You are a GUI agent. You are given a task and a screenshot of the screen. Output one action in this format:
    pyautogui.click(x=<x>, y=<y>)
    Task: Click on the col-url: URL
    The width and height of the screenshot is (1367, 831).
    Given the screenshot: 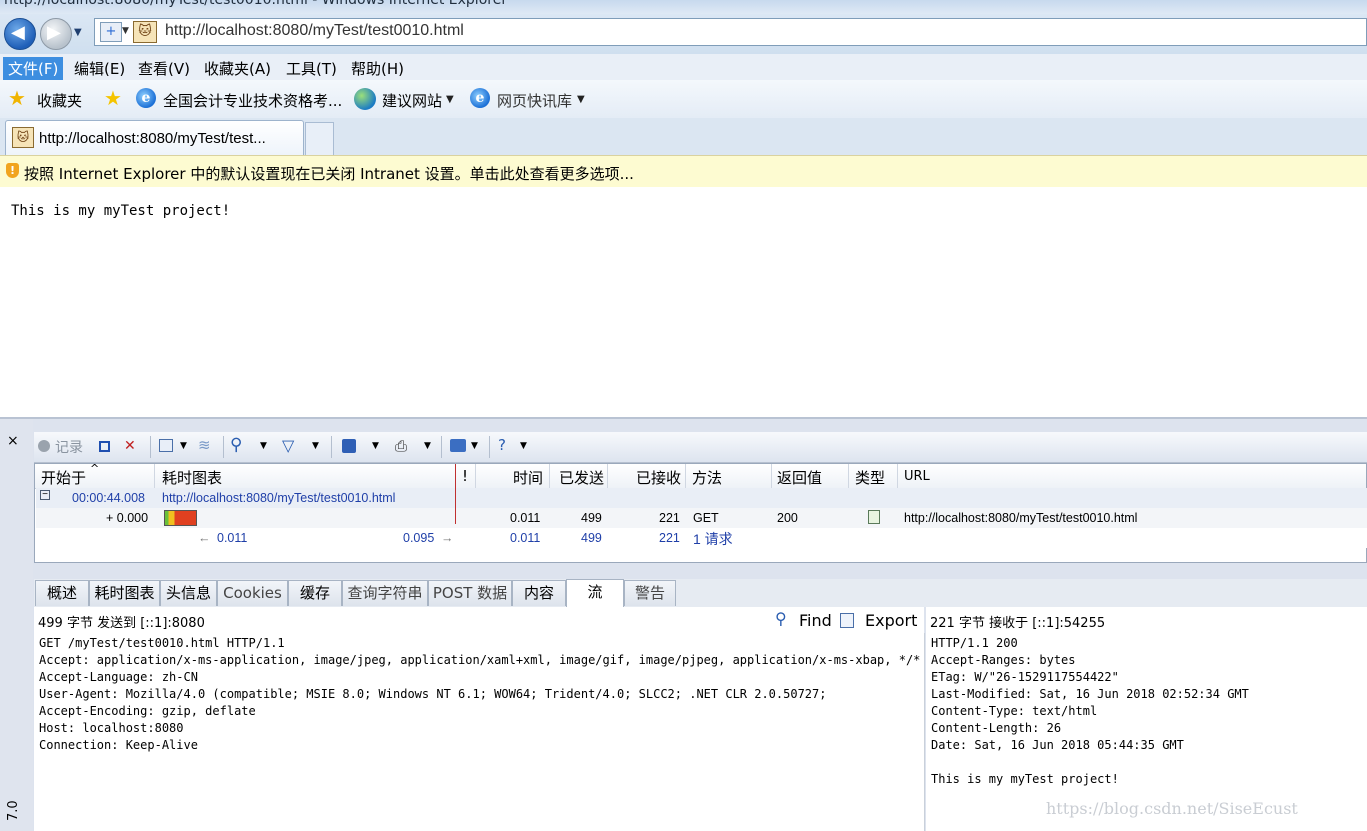 What is the action you would take?
    pyautogui.click(x=917, y=476)
    